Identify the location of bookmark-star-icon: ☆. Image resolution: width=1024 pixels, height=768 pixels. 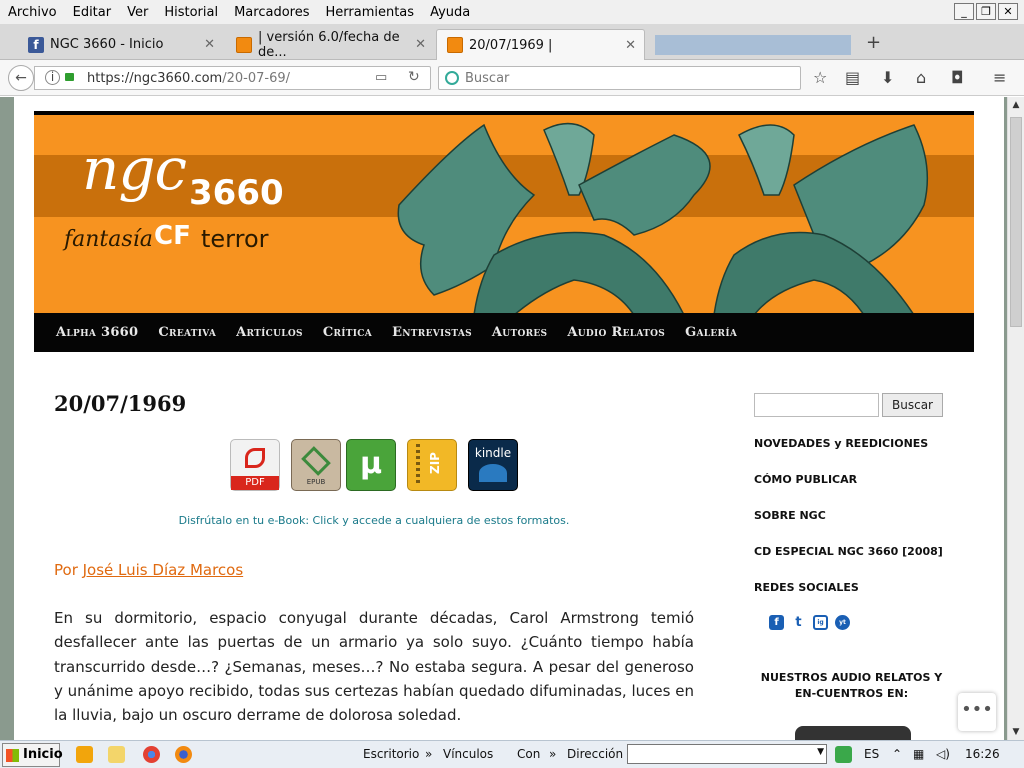
(820, 77).